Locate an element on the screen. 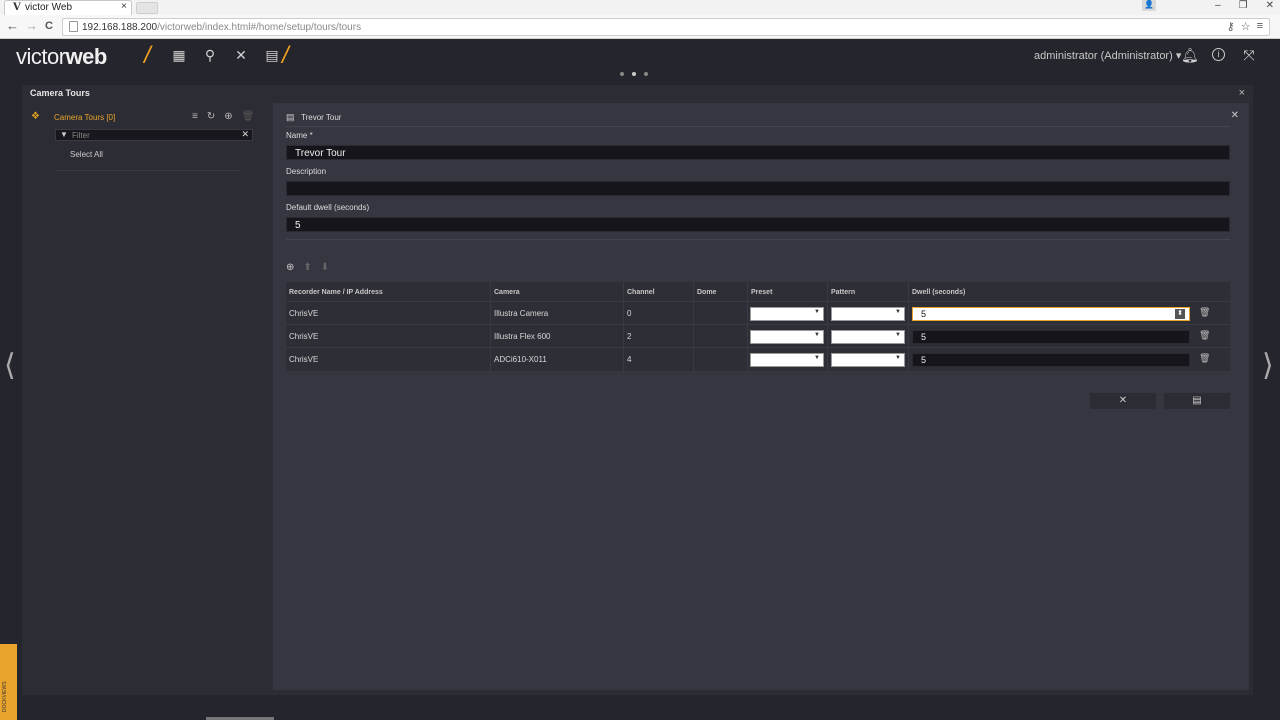 The height and width of the screenshot is (720, 1280). victor-favicon-icon: V is located at coordinates (17, 7).